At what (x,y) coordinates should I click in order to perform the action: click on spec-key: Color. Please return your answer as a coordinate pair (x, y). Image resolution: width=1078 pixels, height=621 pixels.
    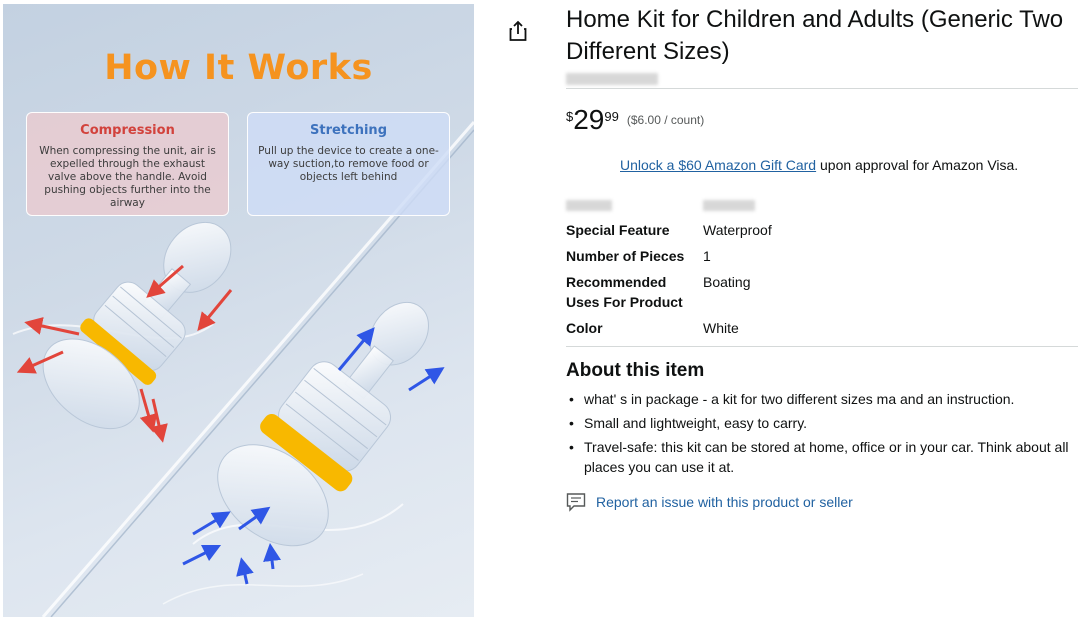
    Looking at the image, I should click on (584, 328).